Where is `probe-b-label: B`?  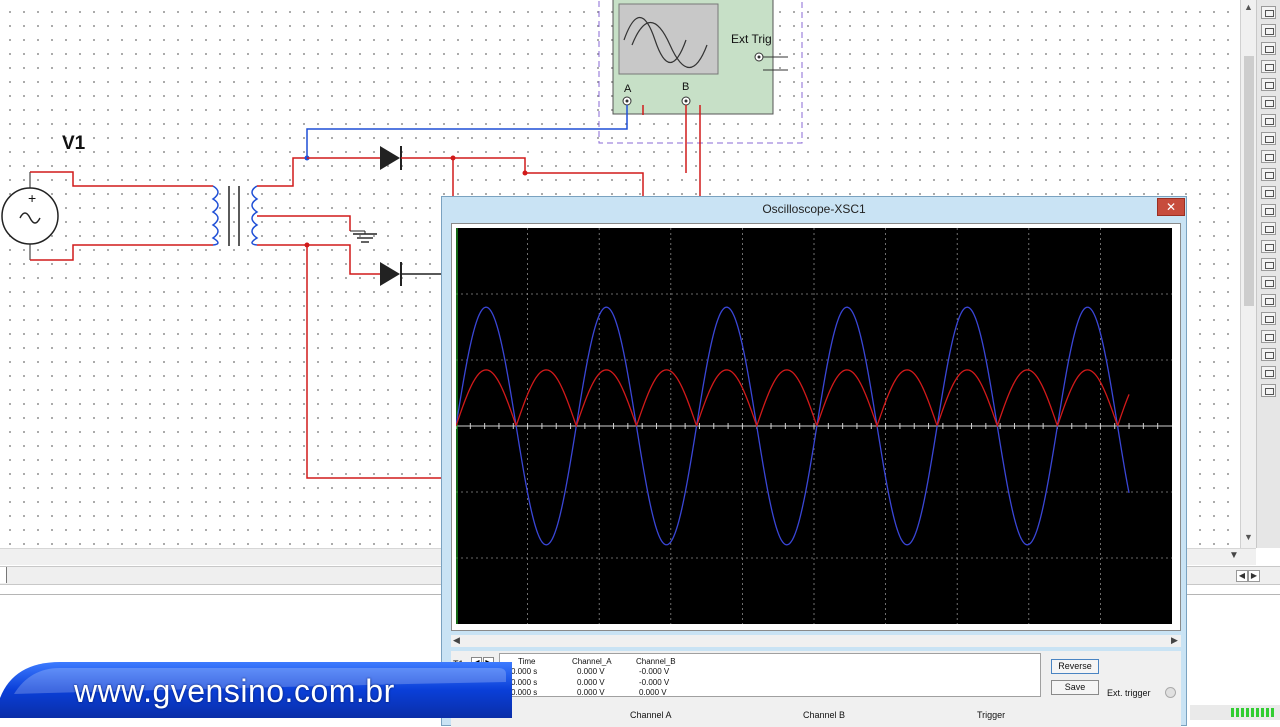
probe-b-label: B is located at coordinates (686, 87).